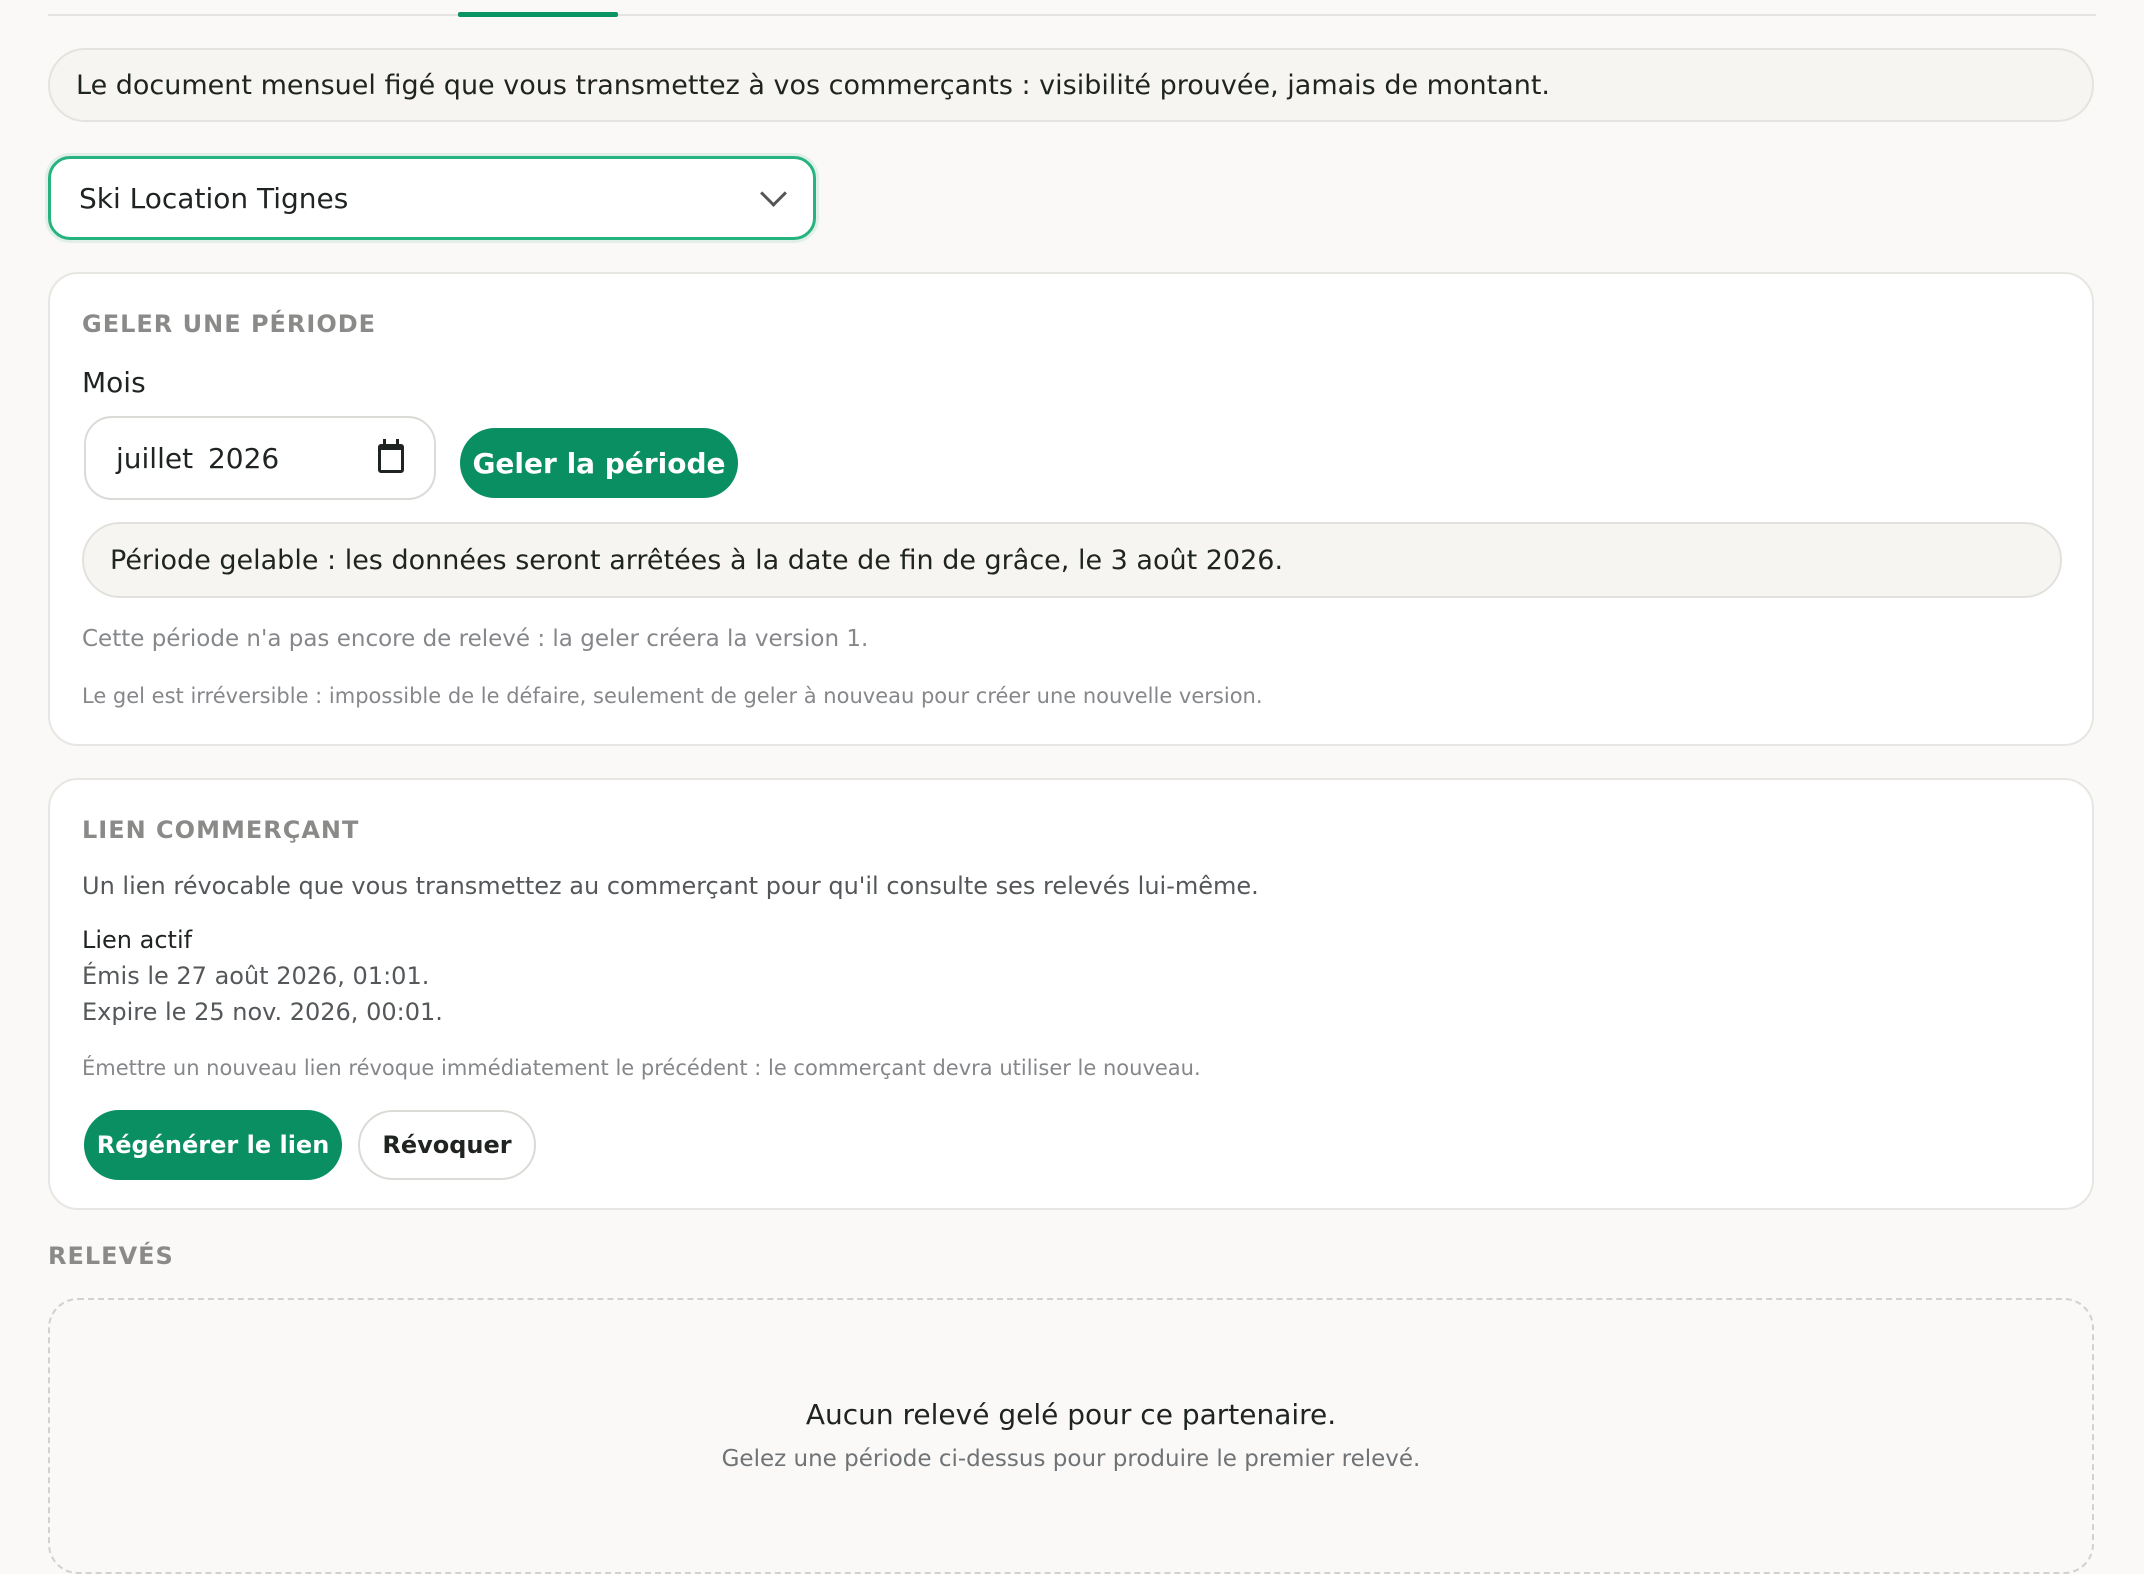  Describe the element at coordinates (114, 382) in the screenshot. I see `month-label: Mois` at that location.